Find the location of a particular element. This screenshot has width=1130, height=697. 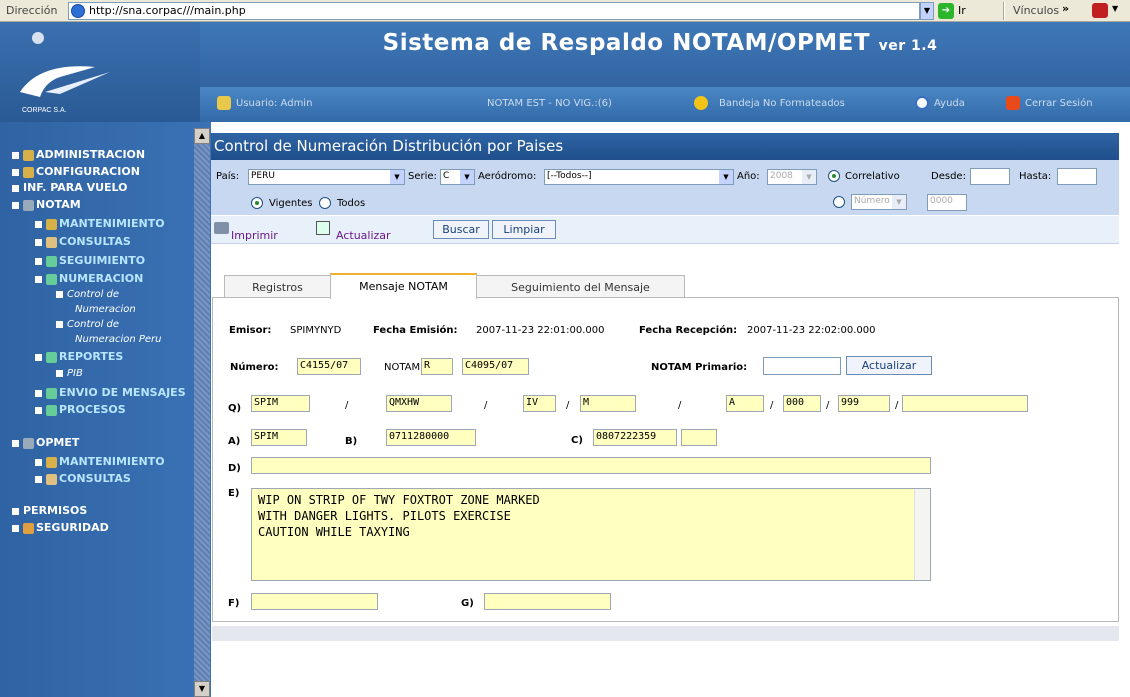

a-field: SPIM is located at coordinates (279, 437).